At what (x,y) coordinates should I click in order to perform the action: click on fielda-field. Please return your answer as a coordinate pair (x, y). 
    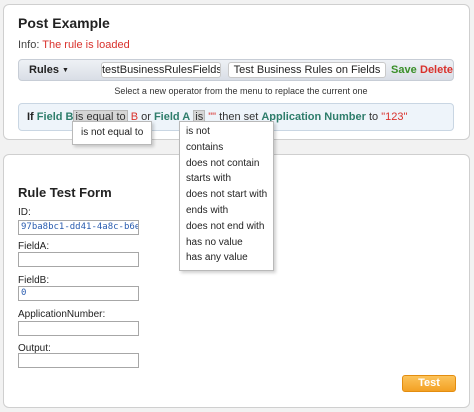
    Looking at the image, I should click on (78, 259).